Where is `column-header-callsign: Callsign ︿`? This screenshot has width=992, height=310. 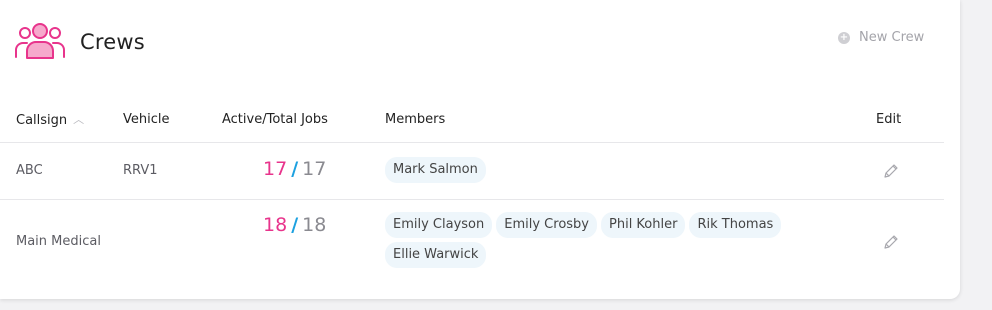 column-header-callsign: Callsign ︿ is located at coordinates (50, 120).